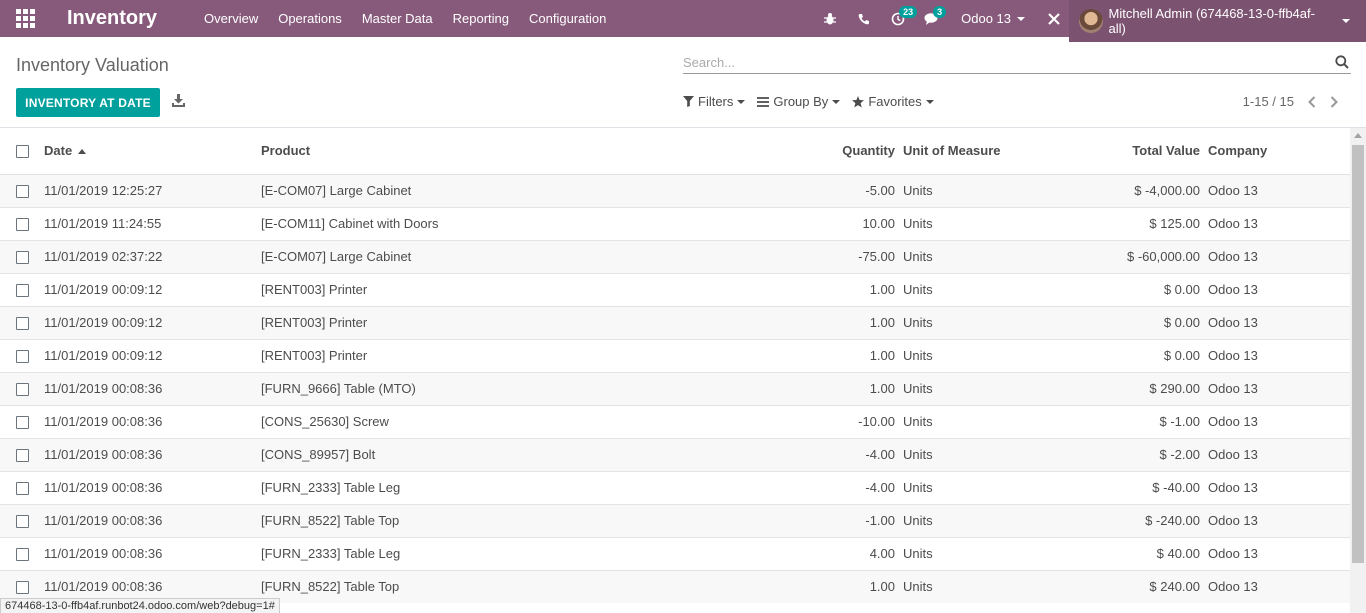 Image resolution: width=1366 pixels, height=613 pixels. What do you see at coordinates (1334, 101) in the screenshot?
I see `pager-next-icon` at bounding box center [1334, 101].